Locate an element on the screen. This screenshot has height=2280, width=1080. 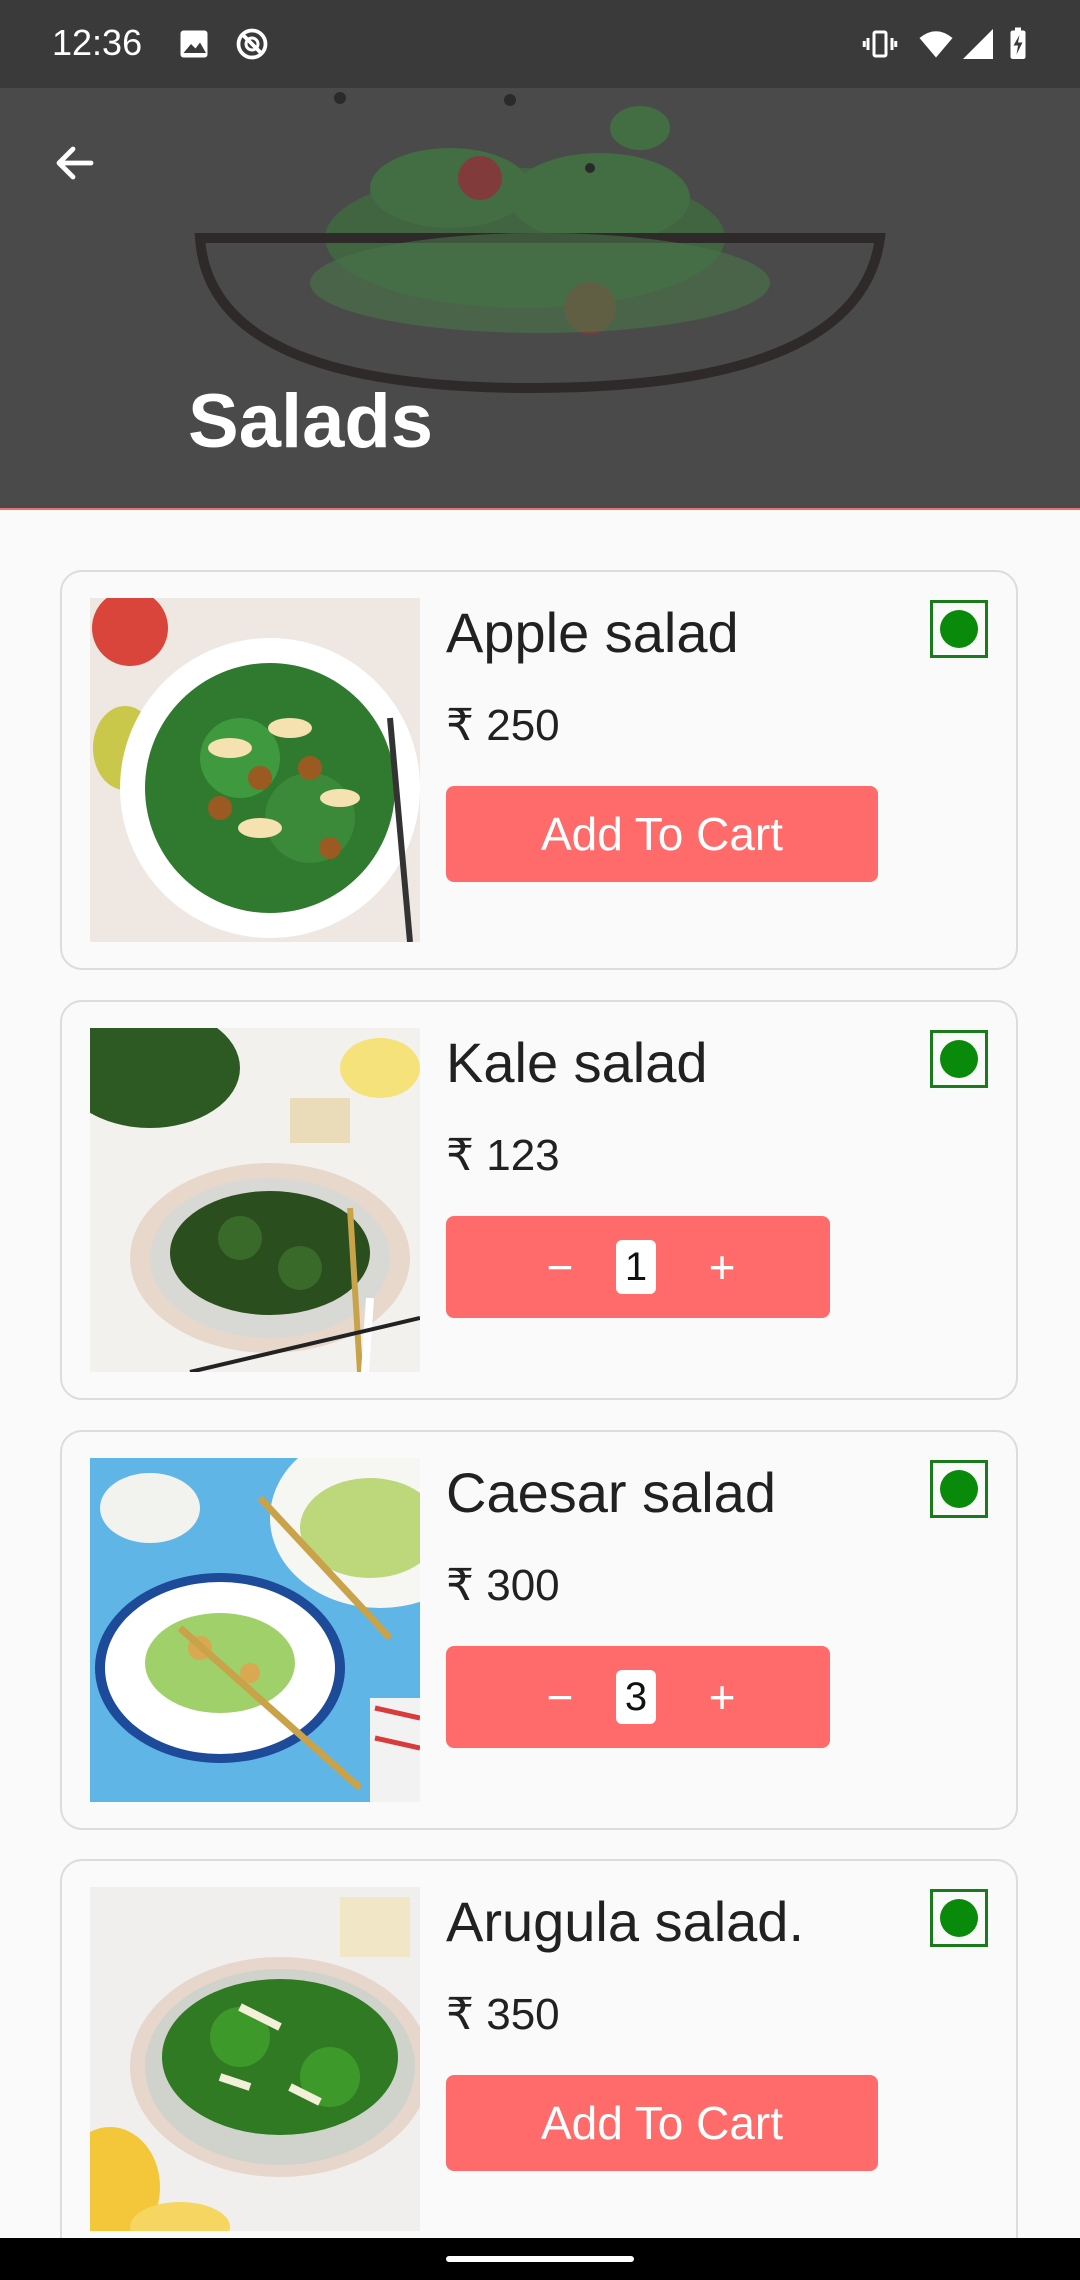
quantity-value: 1 is located at coordinates (636, 1267).